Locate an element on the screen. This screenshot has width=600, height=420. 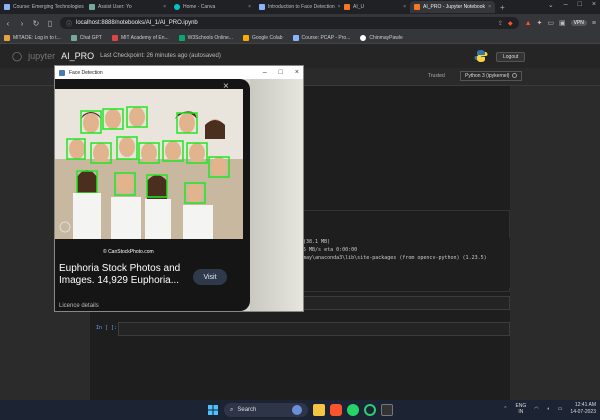
reload-icon: ↻ is located at coordinates (36, 23).